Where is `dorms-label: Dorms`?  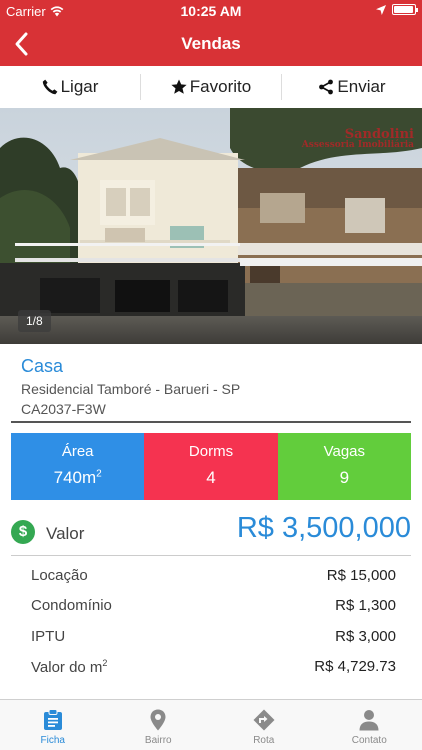
dorms-label: Dorms is located at coordinates (211, 451).